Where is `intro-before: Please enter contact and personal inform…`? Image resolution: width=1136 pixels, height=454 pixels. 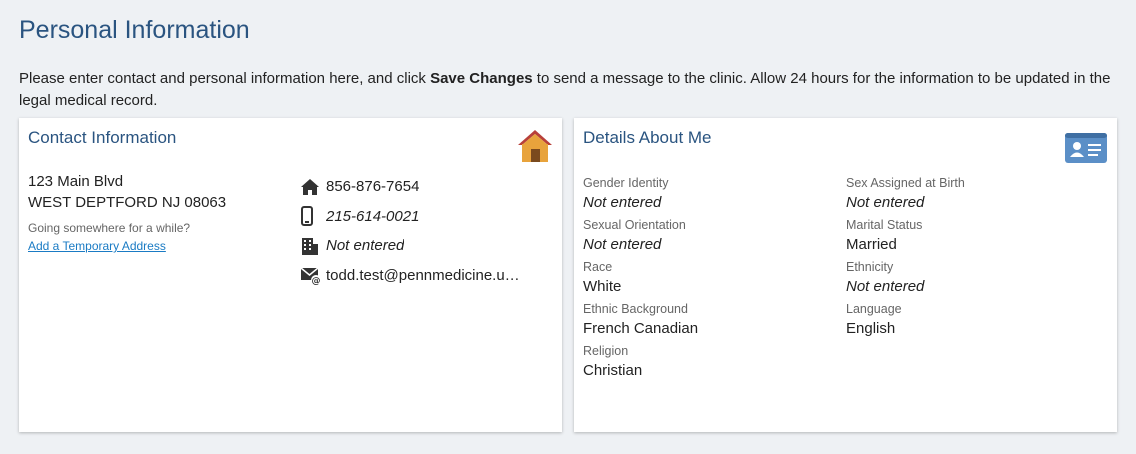
intro-before: Please enter contact and personal inform… is located at coordinates (225, 78).